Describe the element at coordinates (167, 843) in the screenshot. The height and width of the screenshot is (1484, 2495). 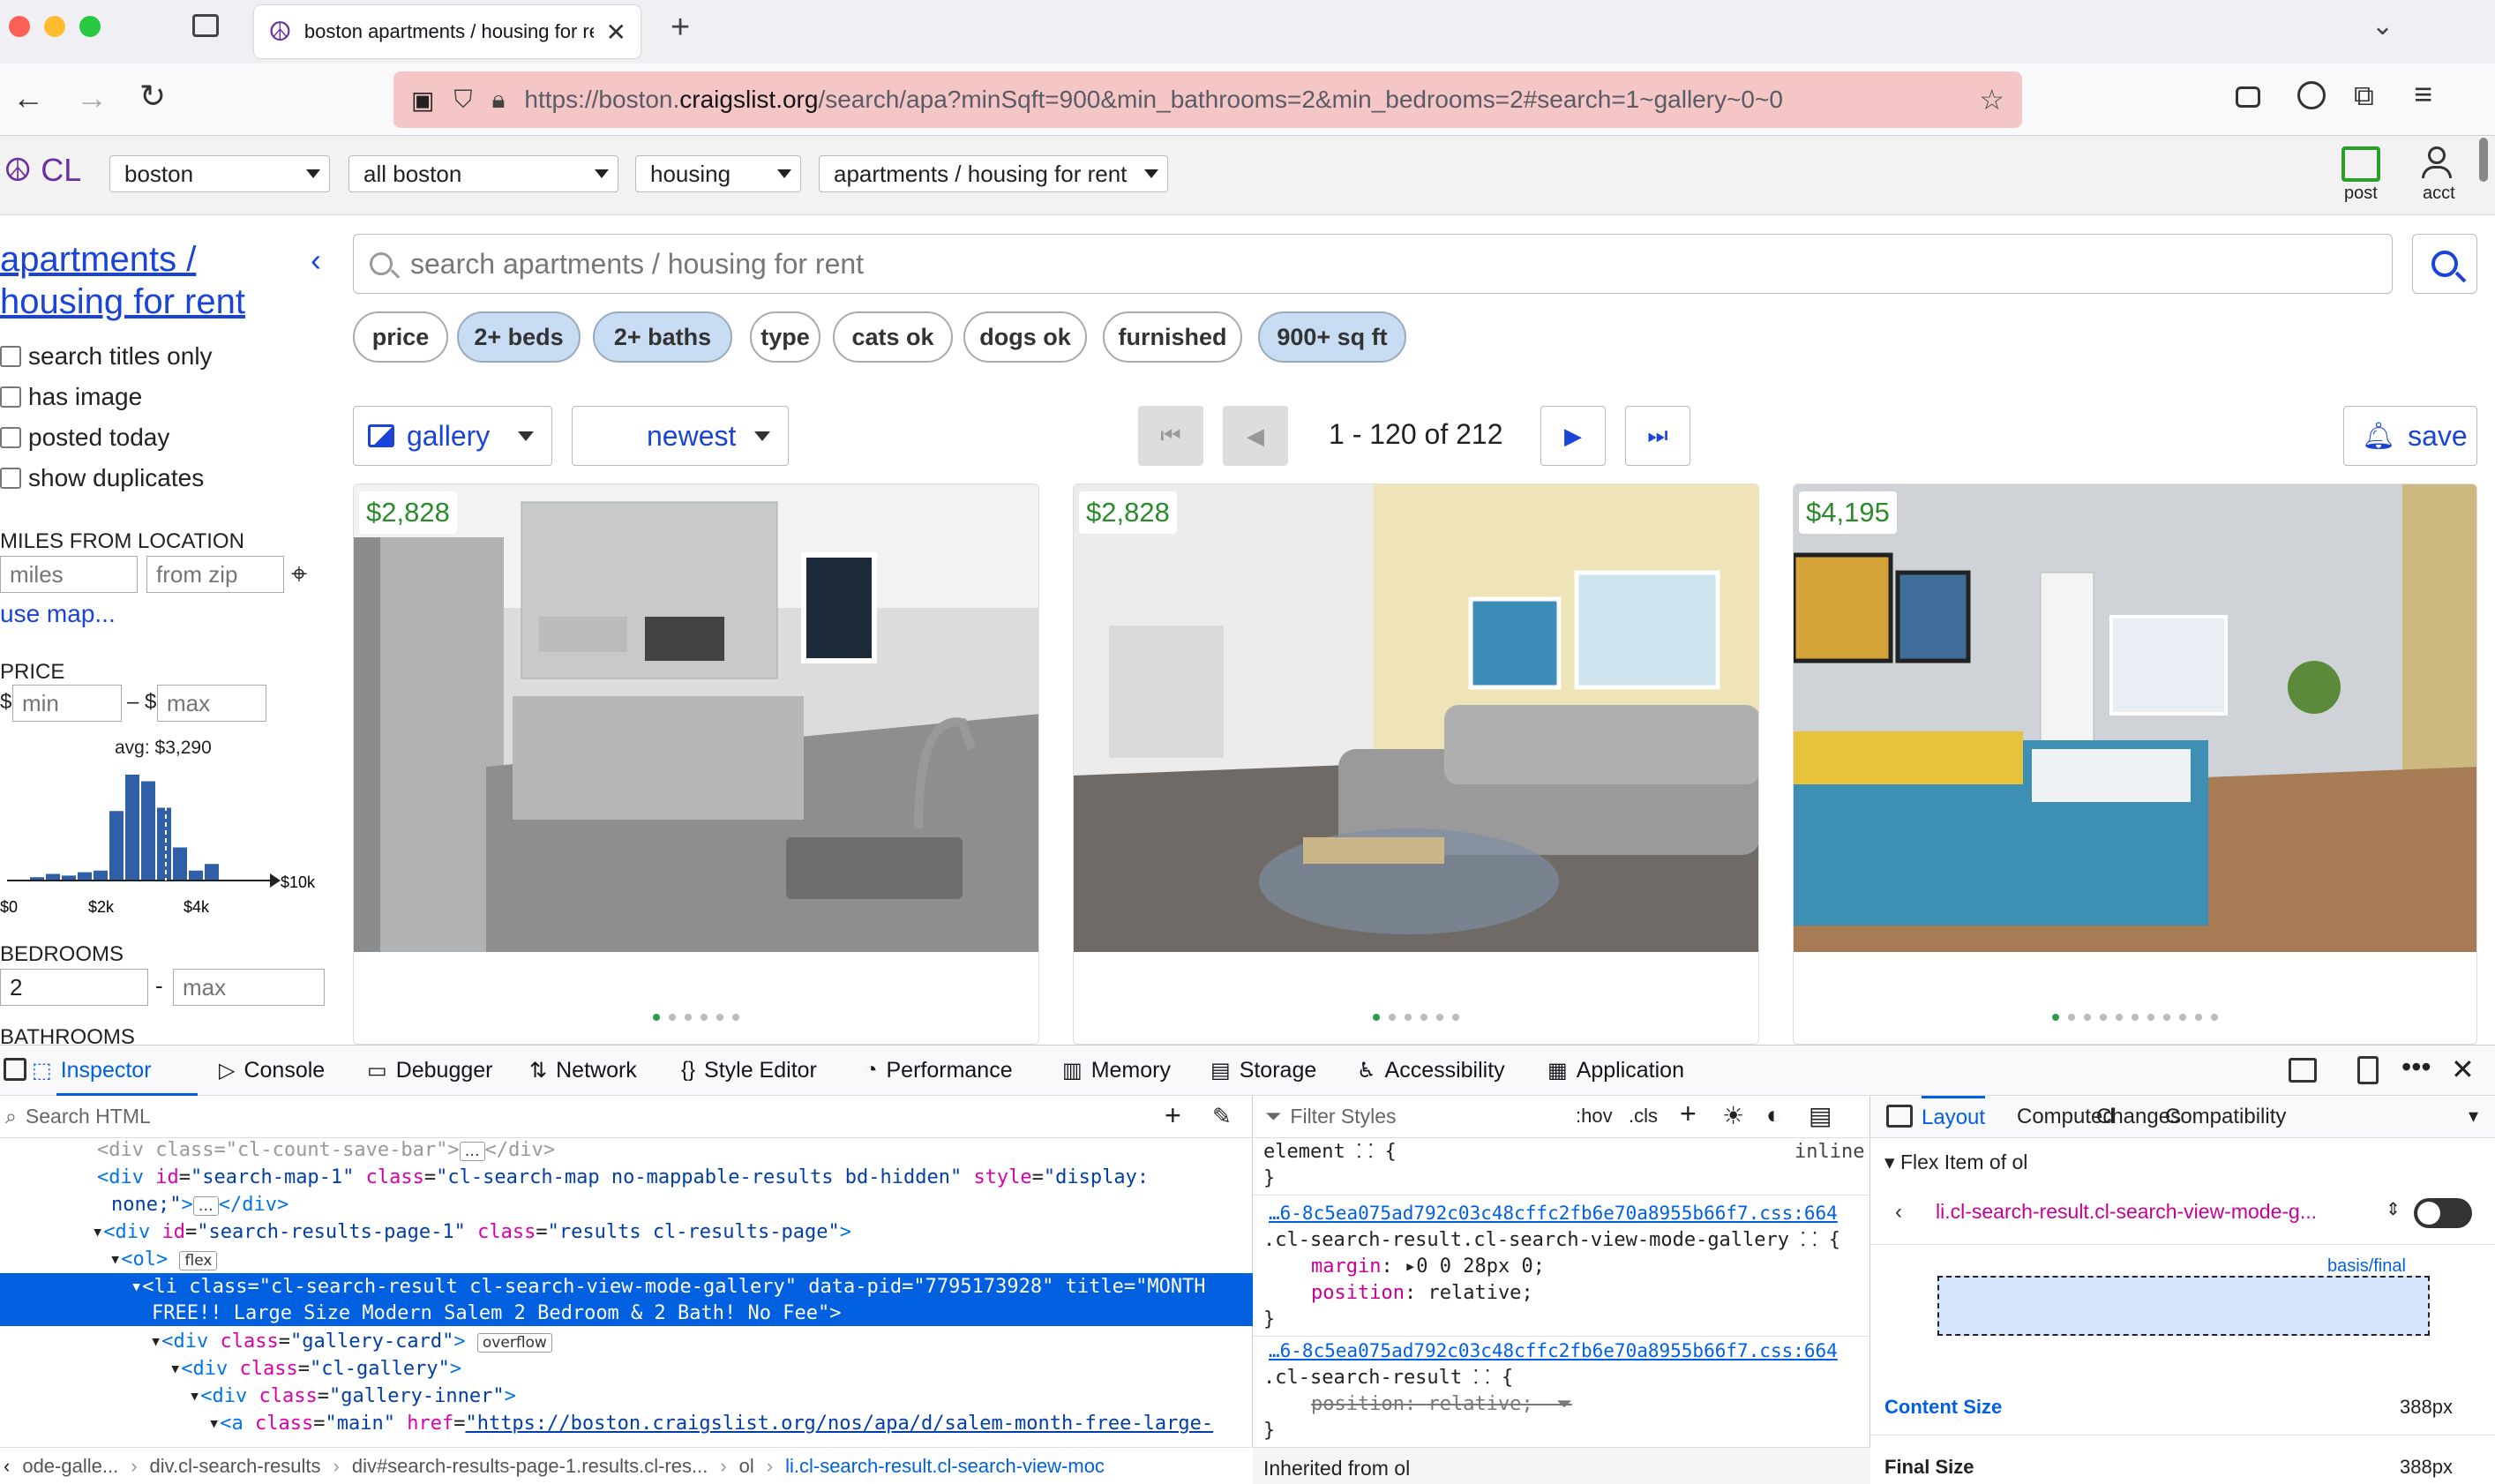
I see `price-histogram: $0 $2k $4k $10k` at that location.